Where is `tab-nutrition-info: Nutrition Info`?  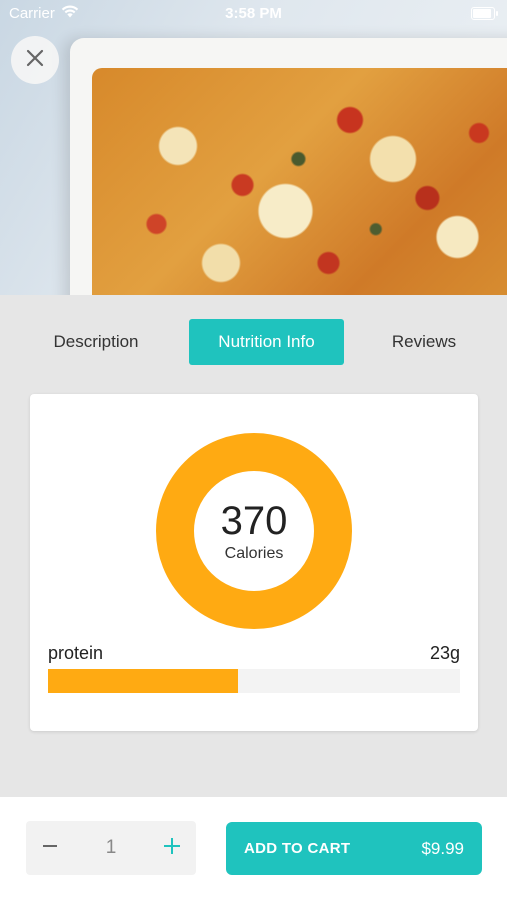
tab-nutrition-info: Nutrition Info is located at coordinates (266, 342).